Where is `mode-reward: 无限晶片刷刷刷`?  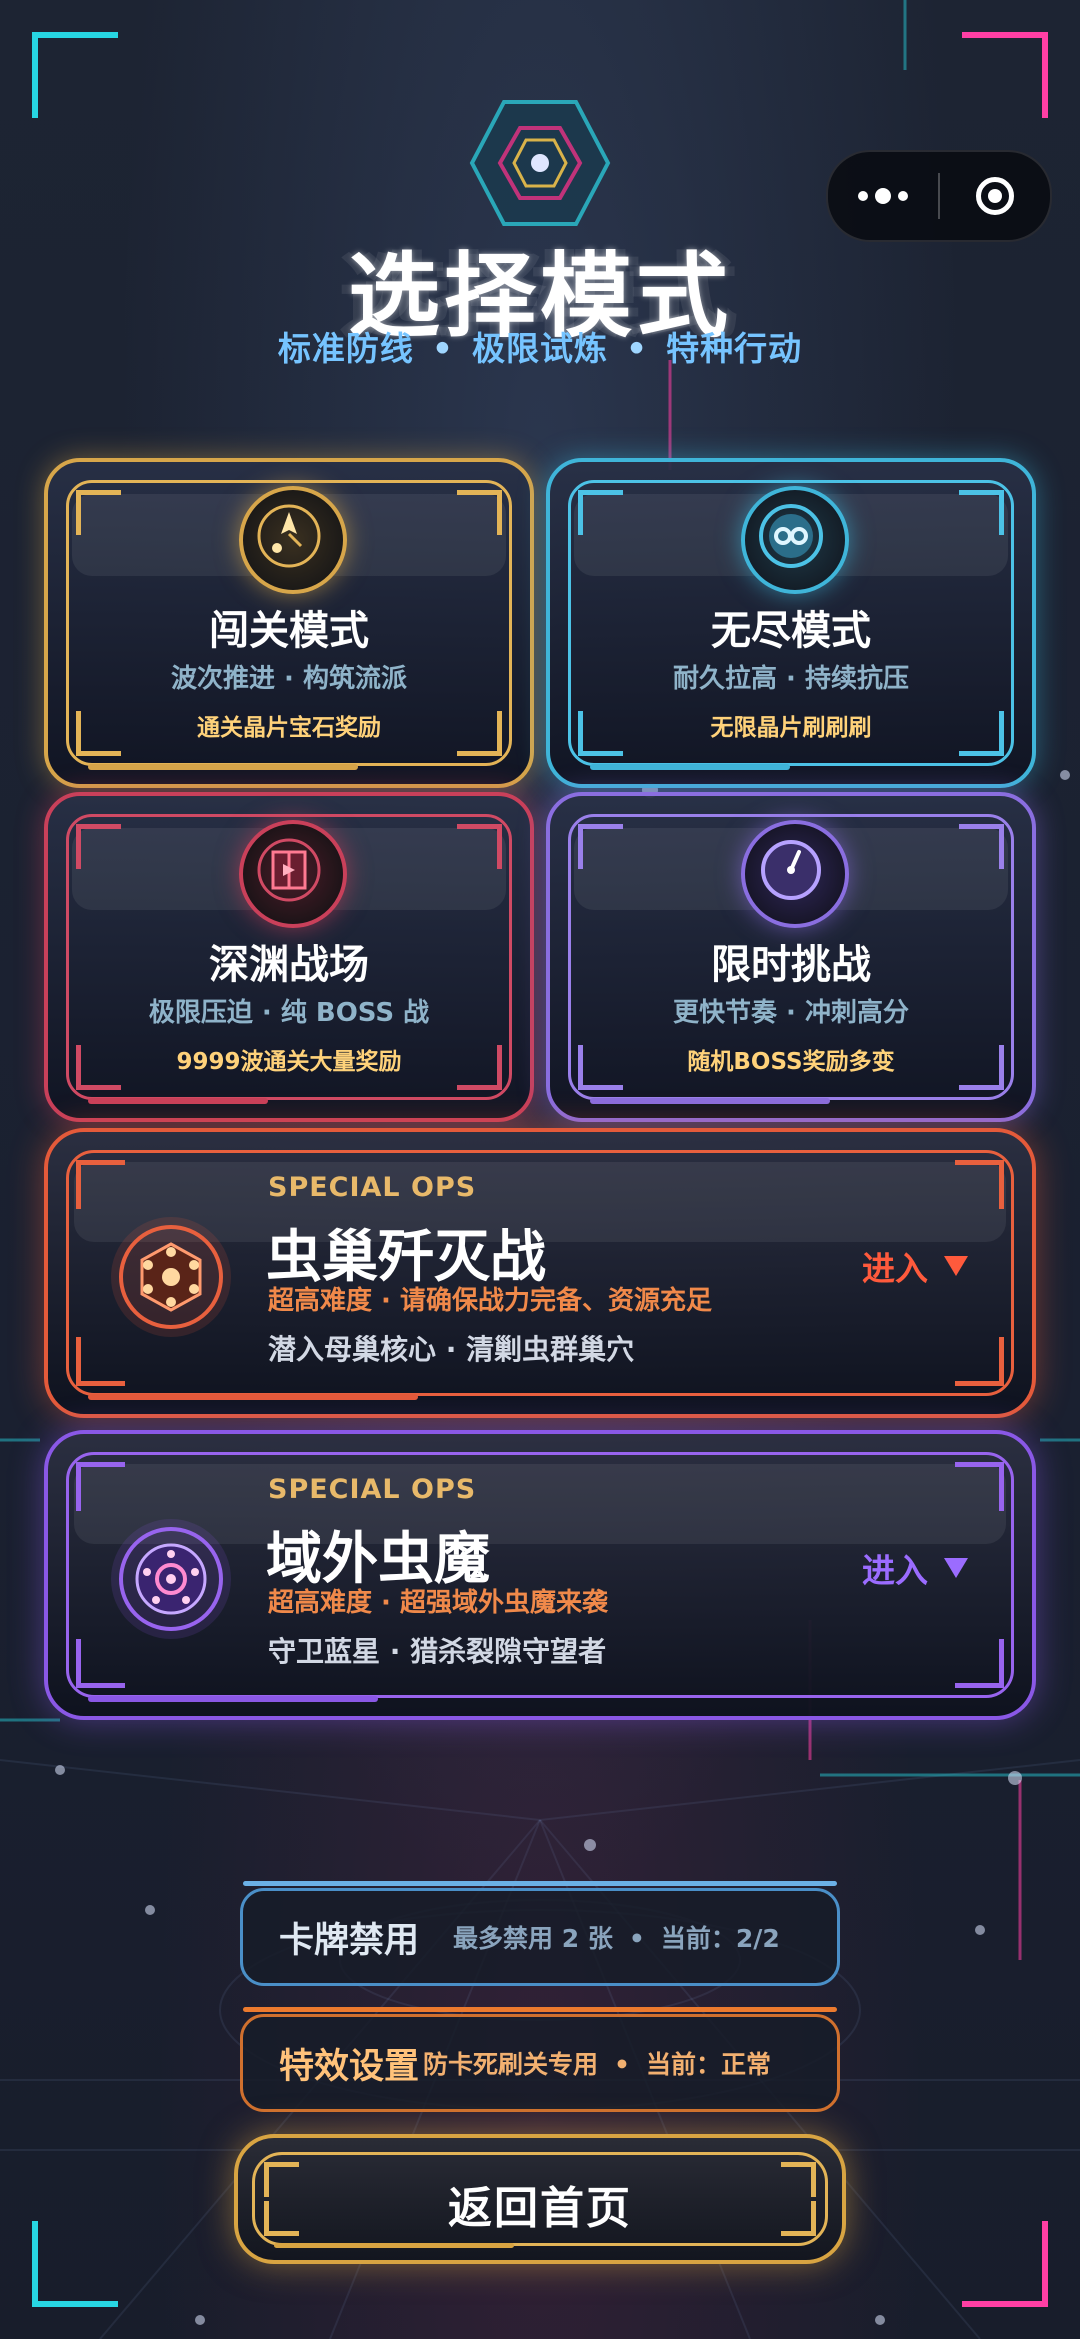 mode-reward: 无限晶片刷刷刷 is located at coordinates (791, 728).